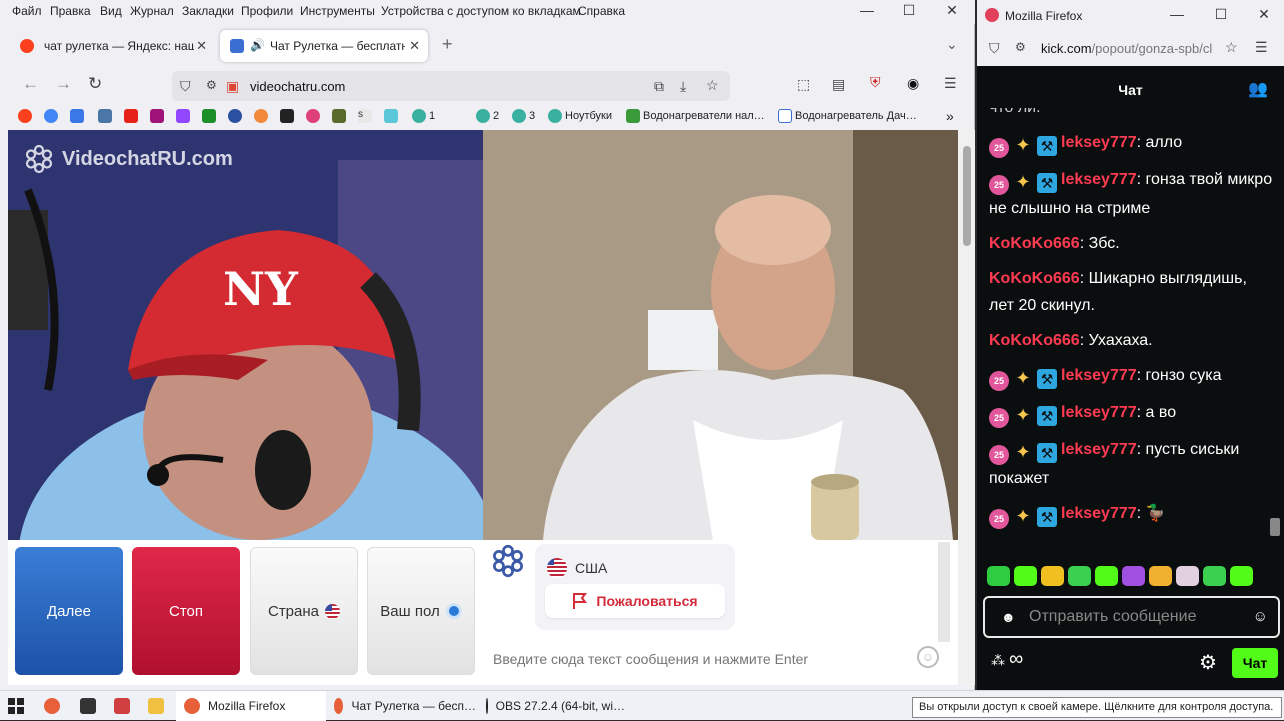 This screenshot has width=1284, height=721. Describe the element at coordinates (365, 116) in the screenshot. I see `bookmark-site7-icon: s` at that location.